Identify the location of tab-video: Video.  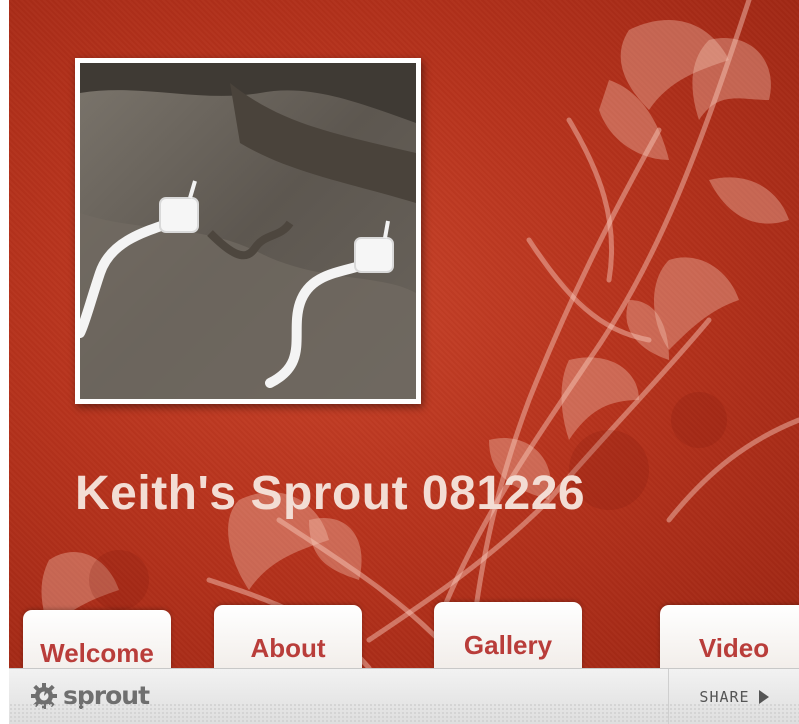
(729, 640).